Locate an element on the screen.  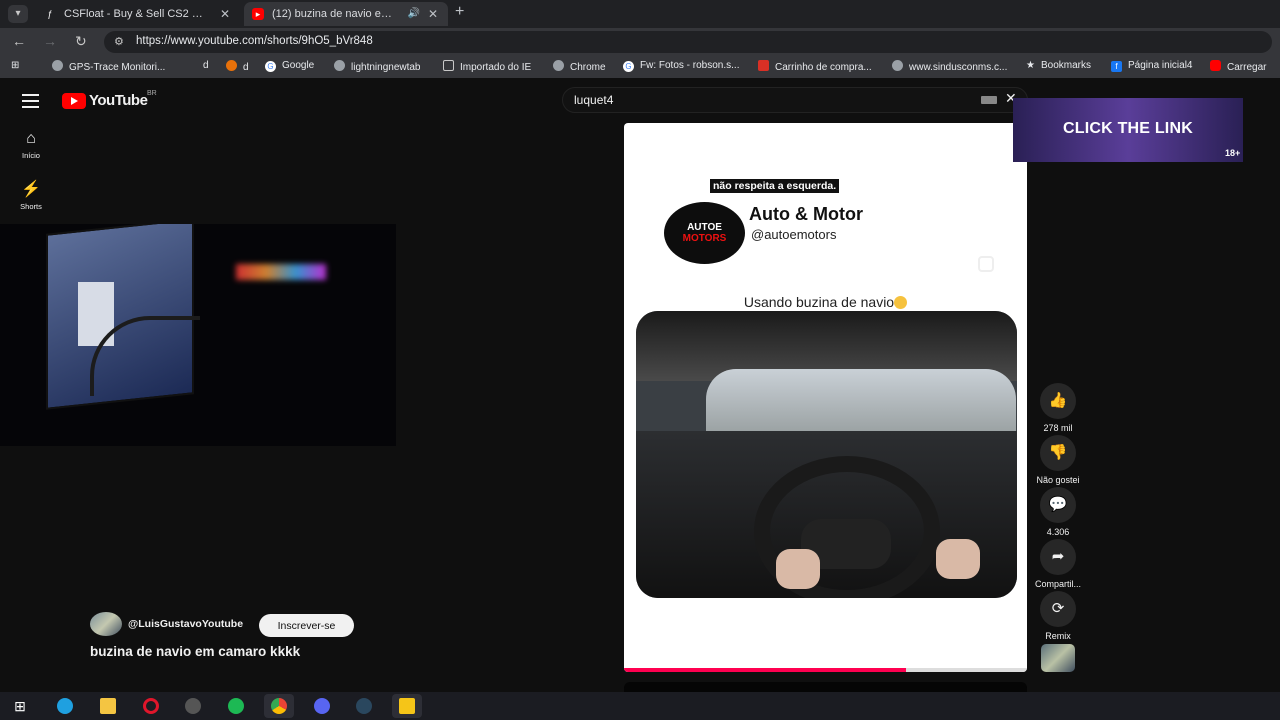
forward-icon: → is located at coordinates (50, 41).